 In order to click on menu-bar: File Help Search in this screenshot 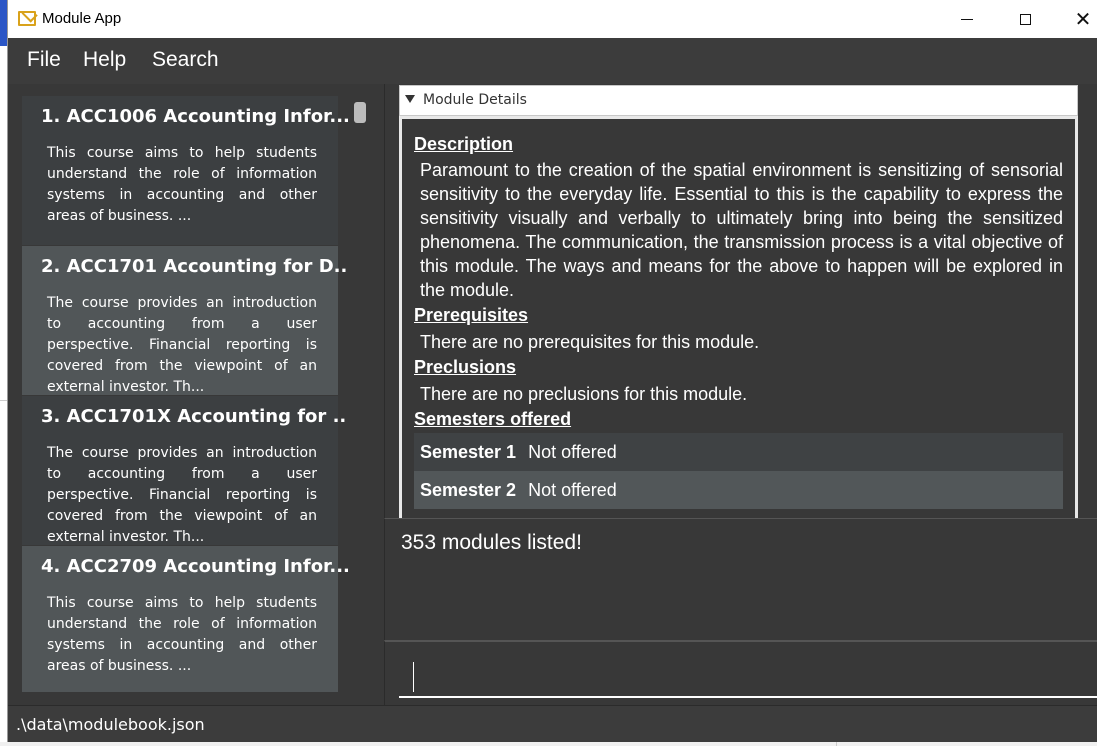, I will do `click(552, 61)`.